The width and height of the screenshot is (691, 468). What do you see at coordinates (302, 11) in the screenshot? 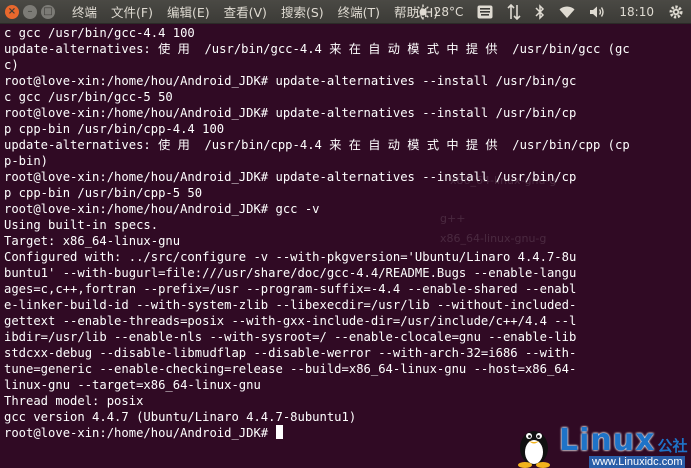
I see `menu-search: 搜索(S)` at bounding box center [302, 11].